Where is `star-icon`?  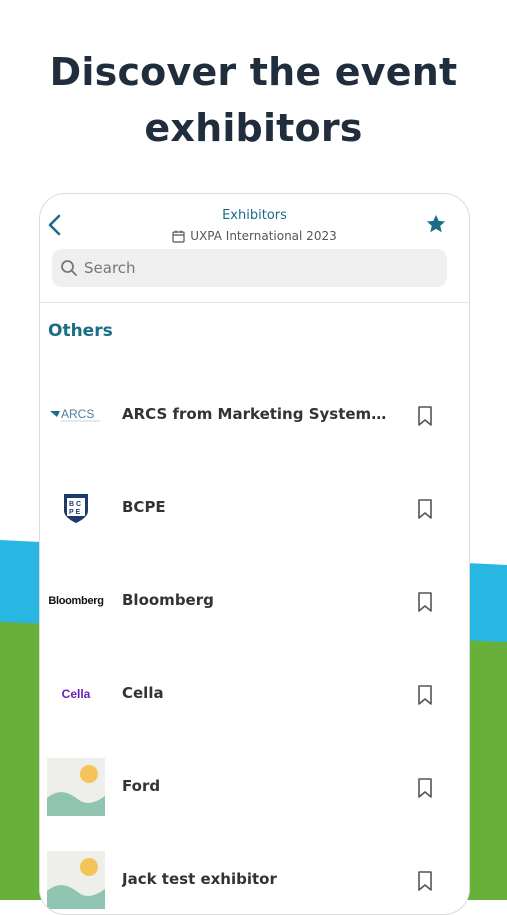
star-icon is located at coordinates (436, 223).